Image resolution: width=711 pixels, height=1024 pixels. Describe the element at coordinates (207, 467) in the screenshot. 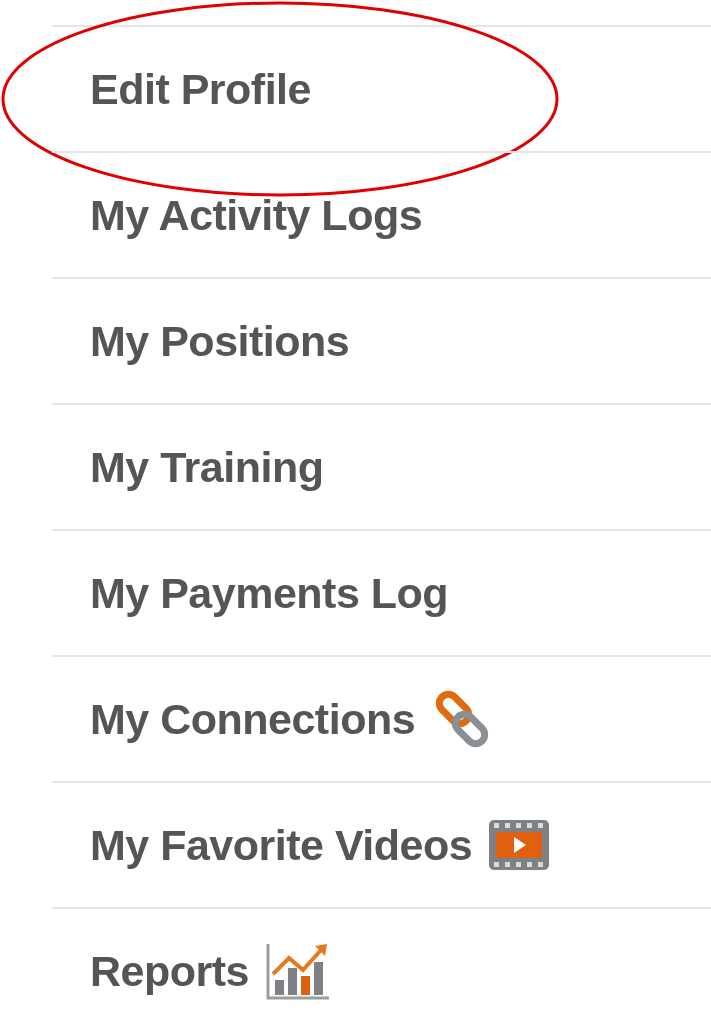

I see `menu-link: My Training` at that location.